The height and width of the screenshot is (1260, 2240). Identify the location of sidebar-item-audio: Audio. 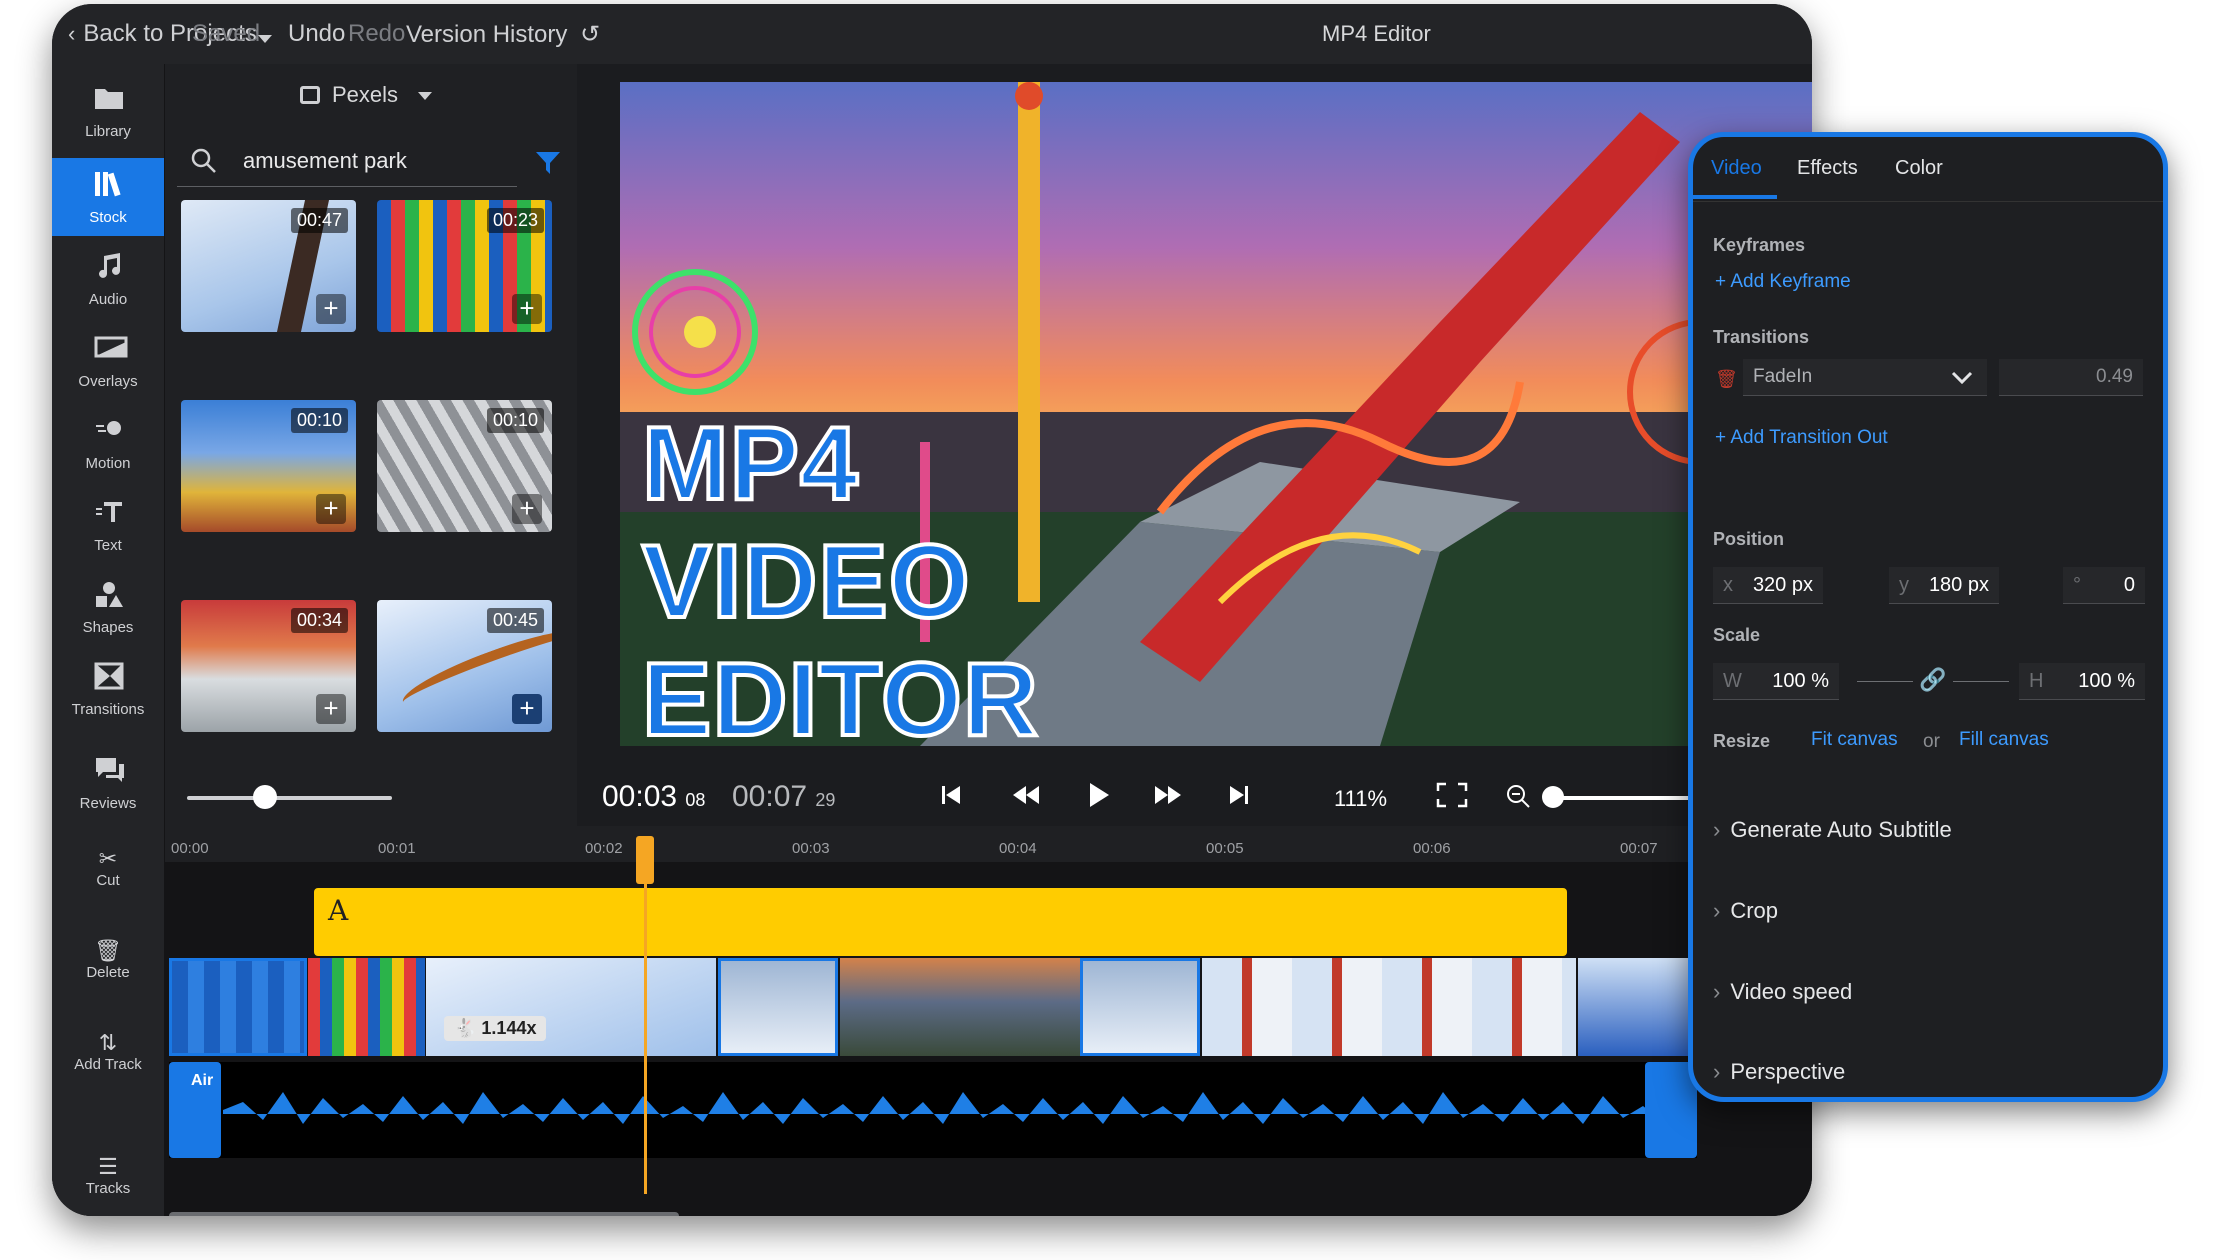
(108, 279).